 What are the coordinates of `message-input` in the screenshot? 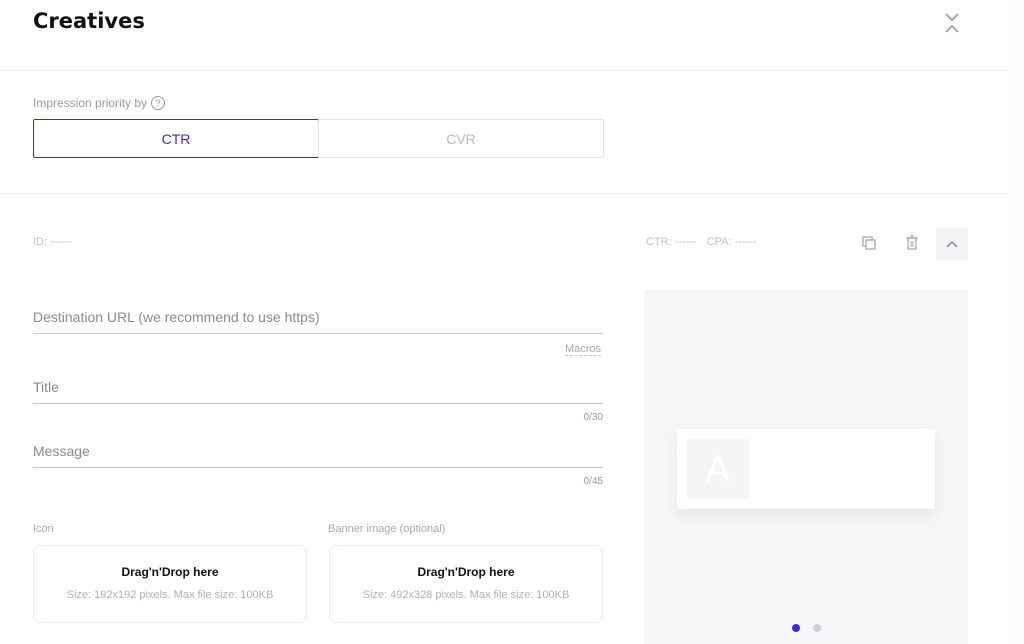 It's located at (318, 455).